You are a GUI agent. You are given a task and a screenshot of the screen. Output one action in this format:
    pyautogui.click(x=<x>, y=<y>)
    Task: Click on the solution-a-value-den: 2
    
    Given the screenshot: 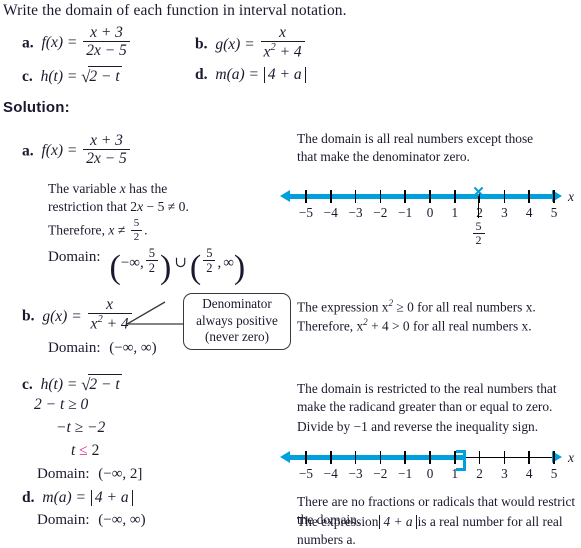 What is the action you would take?
    pyautogui.click(x=136, y=236)
    